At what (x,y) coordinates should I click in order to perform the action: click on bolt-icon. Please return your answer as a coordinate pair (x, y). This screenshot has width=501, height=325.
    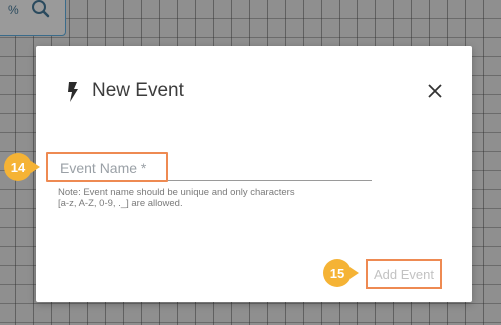
    Looking at the image, I should click on (73, 92).